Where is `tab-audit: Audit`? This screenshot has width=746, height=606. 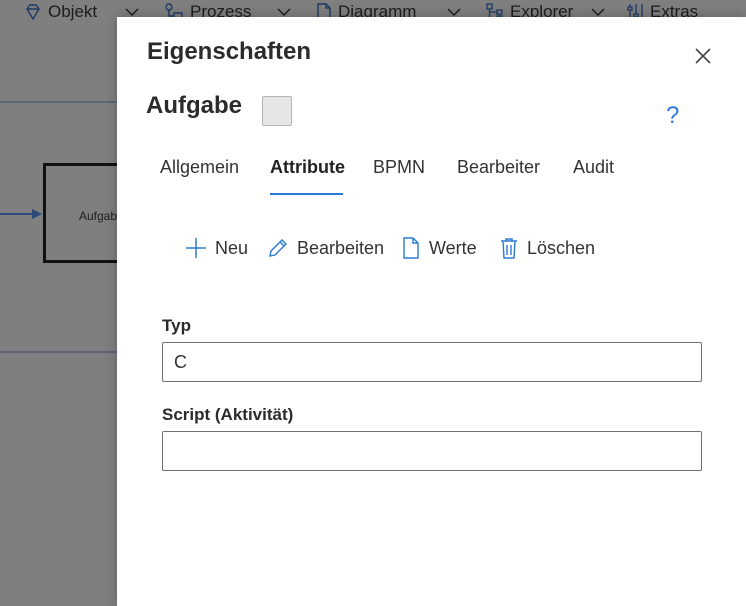 tab-audit: Audit is located at coordinates (593, 167).